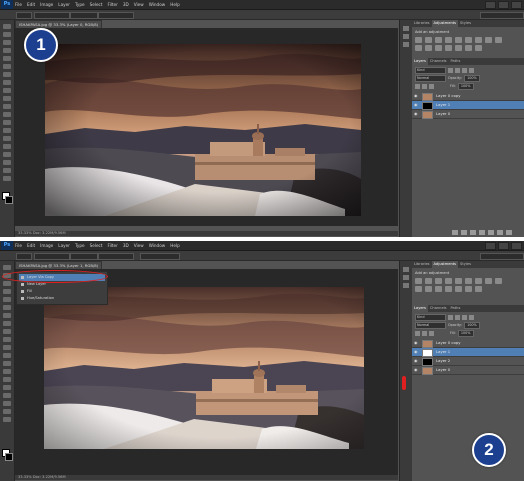 The height and width of the screenshot is (481, 524). I want to click on layer-name: Layer 0 copy, so click(448, 343).